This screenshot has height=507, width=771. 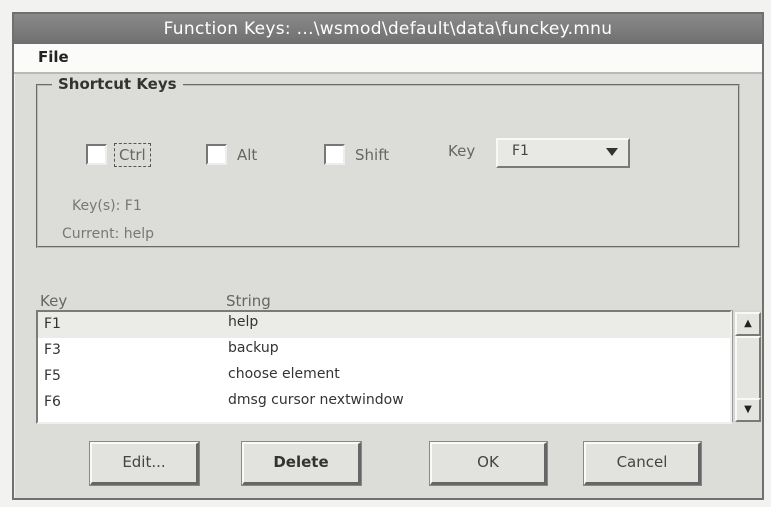 I want to click on scroll-thumb, so click(x=748, y=368).